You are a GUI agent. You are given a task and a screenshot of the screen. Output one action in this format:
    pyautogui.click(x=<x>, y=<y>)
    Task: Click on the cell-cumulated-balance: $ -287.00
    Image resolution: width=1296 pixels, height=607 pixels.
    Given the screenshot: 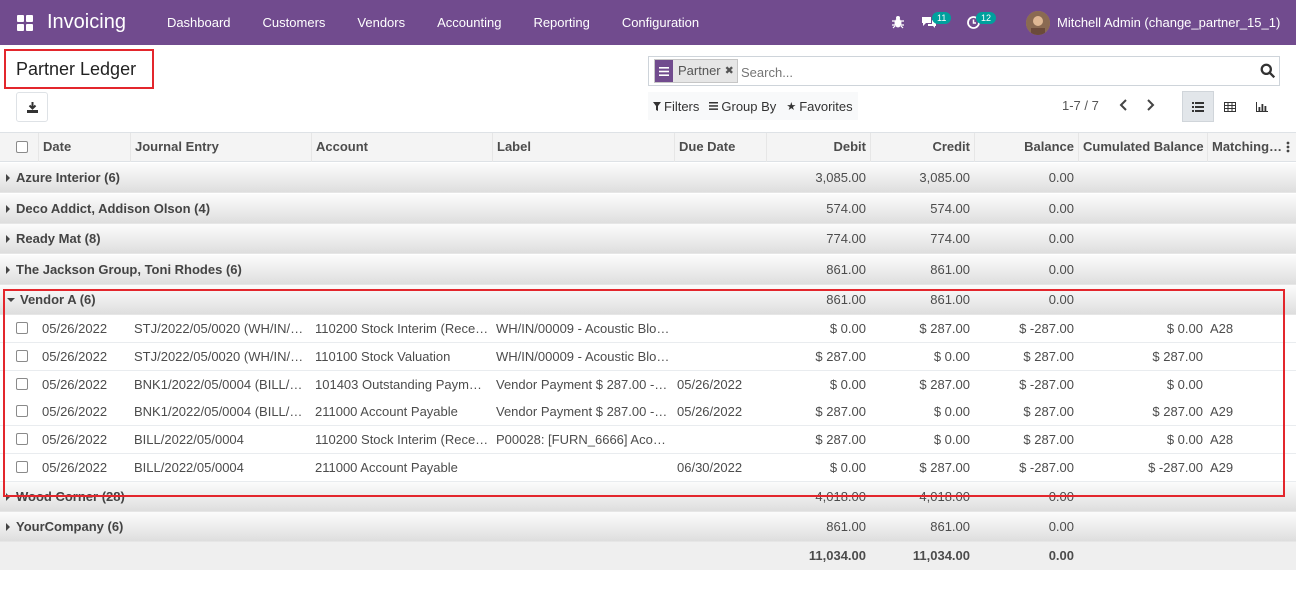 What is the action you would take?
    pyautogui.click(x=1175, y=467)
    